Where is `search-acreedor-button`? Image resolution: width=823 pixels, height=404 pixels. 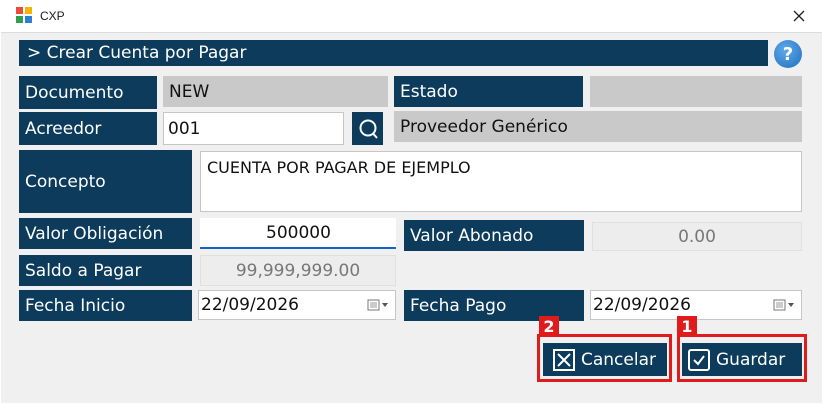
search-acreedor-button is located at coordinates (367, 128).